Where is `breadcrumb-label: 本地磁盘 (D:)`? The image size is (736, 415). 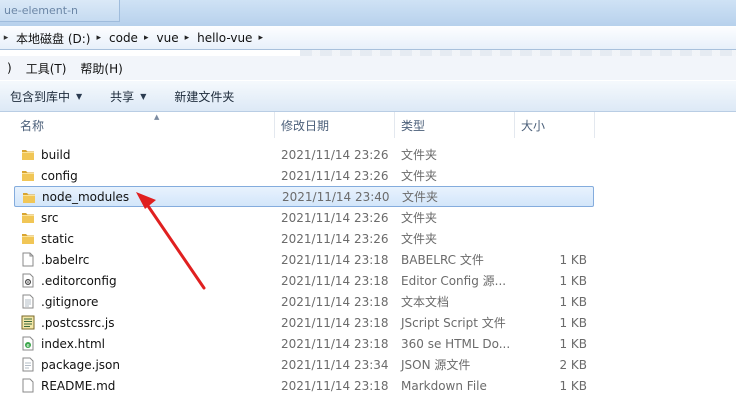
breadcrumb-label: 本地磁盘 (D:) is located at coordinates (53, 38).